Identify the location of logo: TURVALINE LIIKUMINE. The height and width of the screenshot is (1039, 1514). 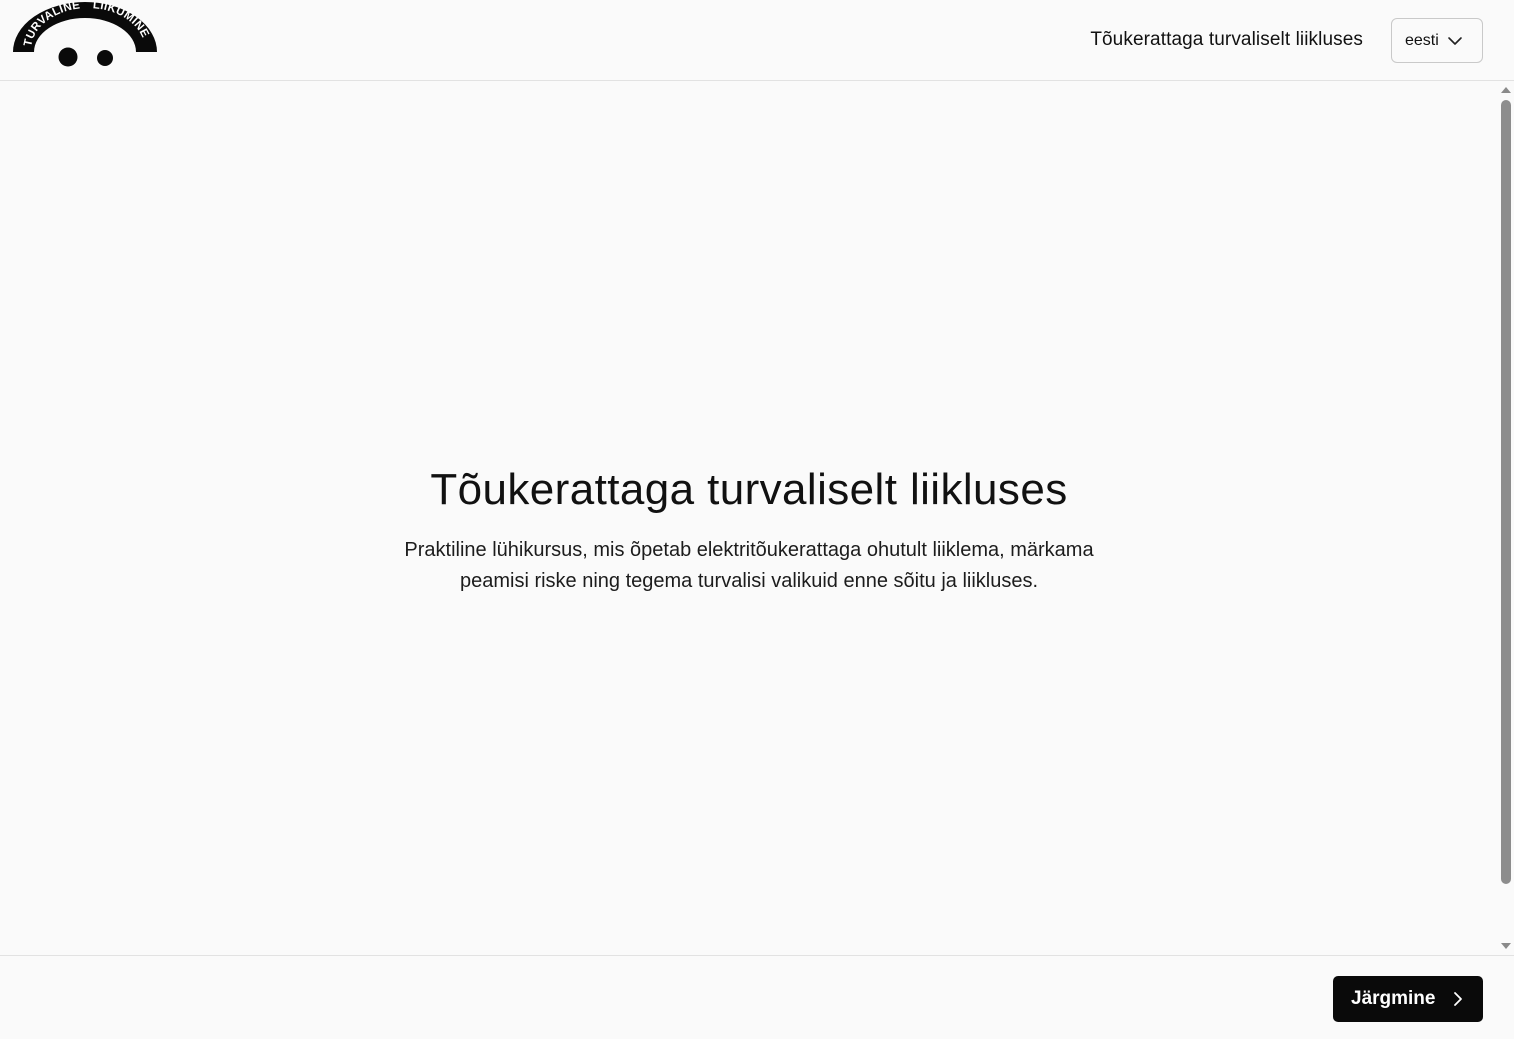
(85, 36).